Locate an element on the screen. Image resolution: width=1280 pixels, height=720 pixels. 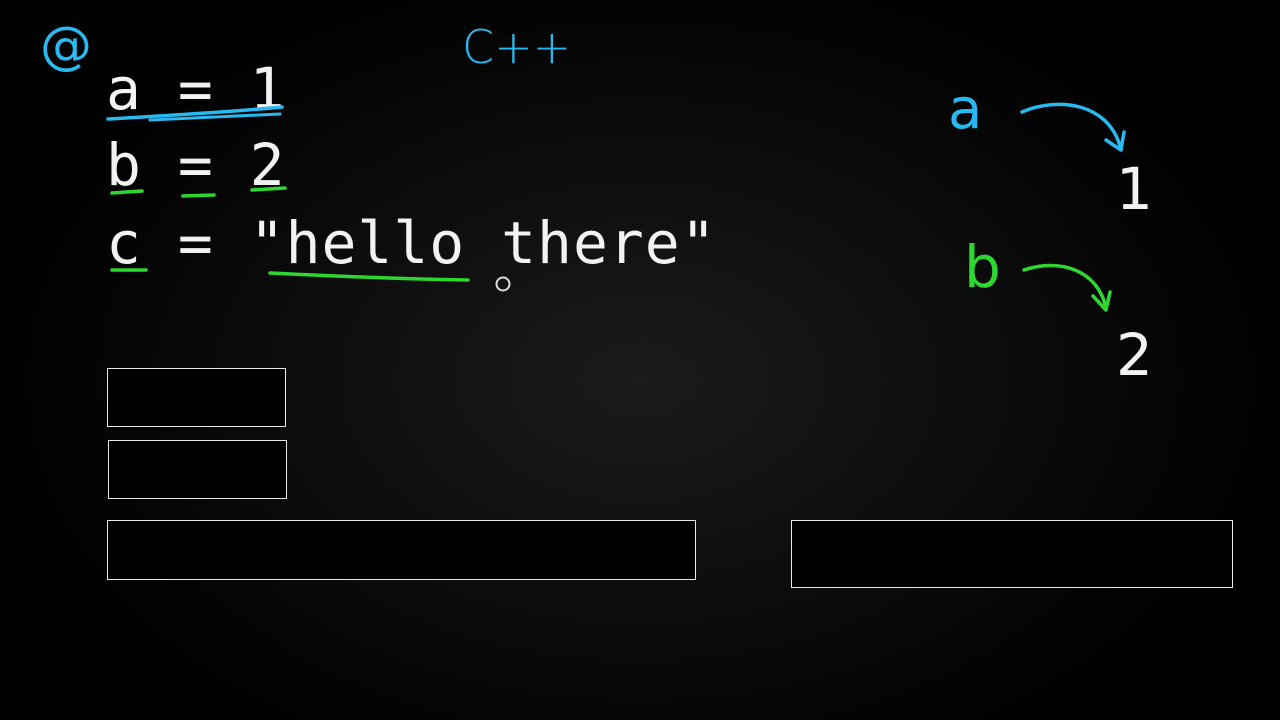
code-line-a: a = 1 is located at coordinates (196, 89).